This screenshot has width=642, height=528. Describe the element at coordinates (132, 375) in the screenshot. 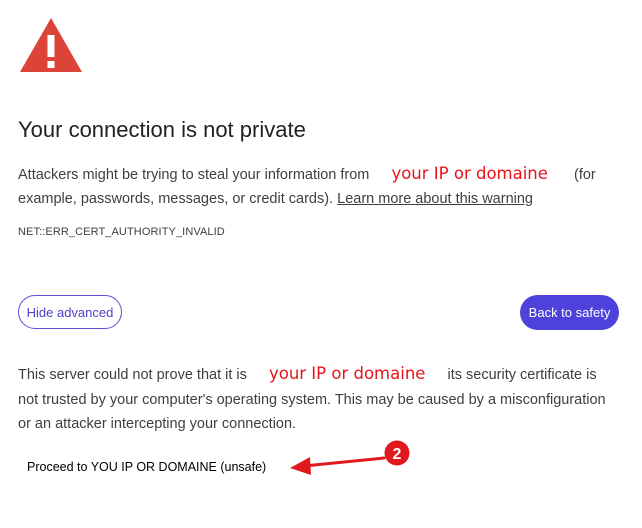

I see `advanced-text-before: This server could not prove that it is` at that location.